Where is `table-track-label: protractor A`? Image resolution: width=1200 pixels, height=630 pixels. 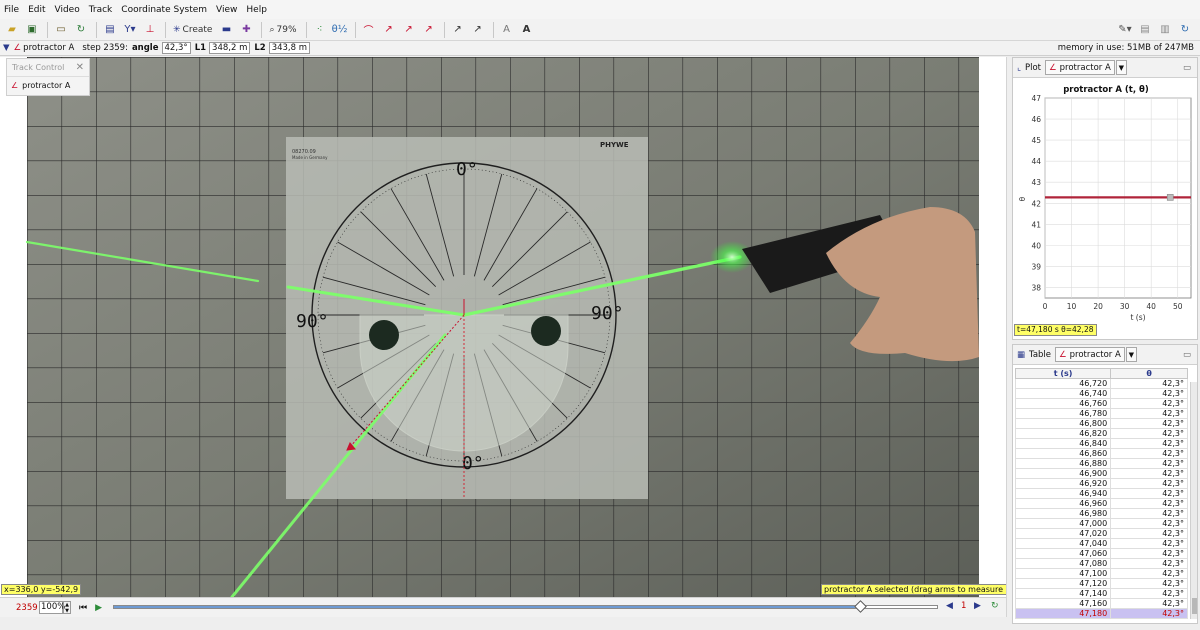
table-track-label: protractor A is located at coordinates (1095, 354).